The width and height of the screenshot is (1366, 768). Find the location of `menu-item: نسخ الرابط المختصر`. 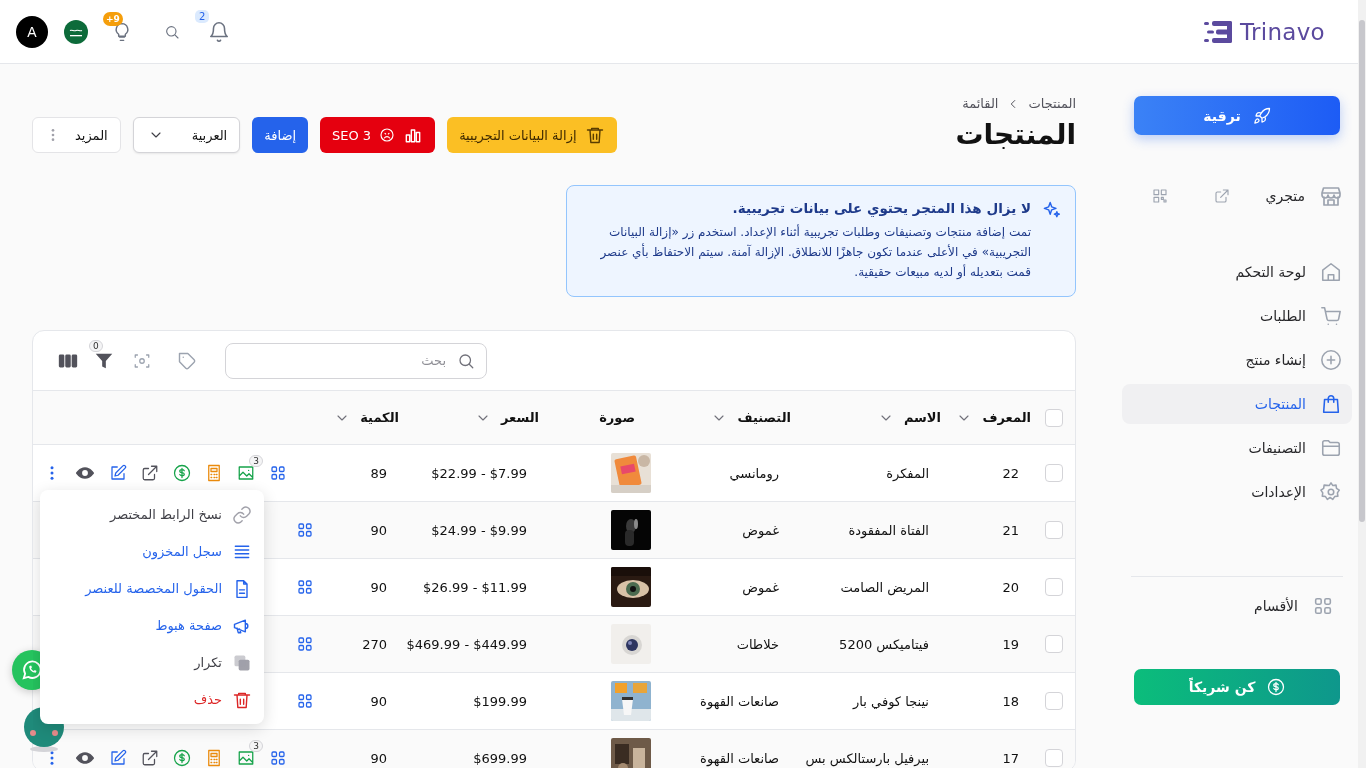

menu-item: نسخ الرابط المختصر is located at coordinates (152, 514).